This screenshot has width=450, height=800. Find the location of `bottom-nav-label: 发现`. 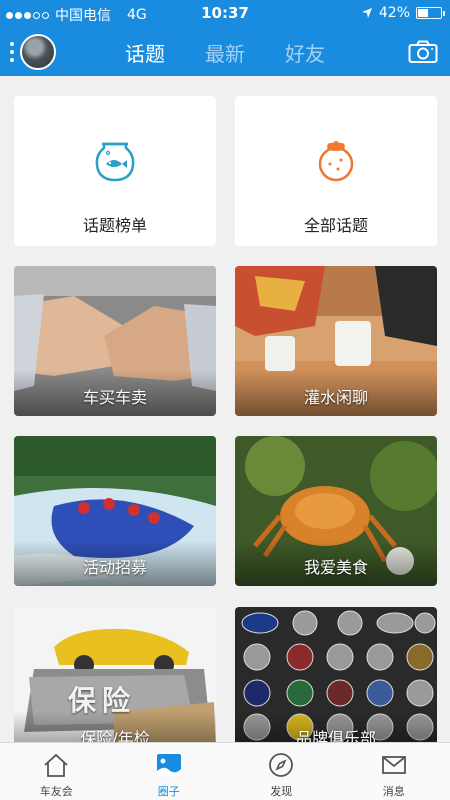

bottom-nav-label: 发现 is located at coordinates (281, 791).